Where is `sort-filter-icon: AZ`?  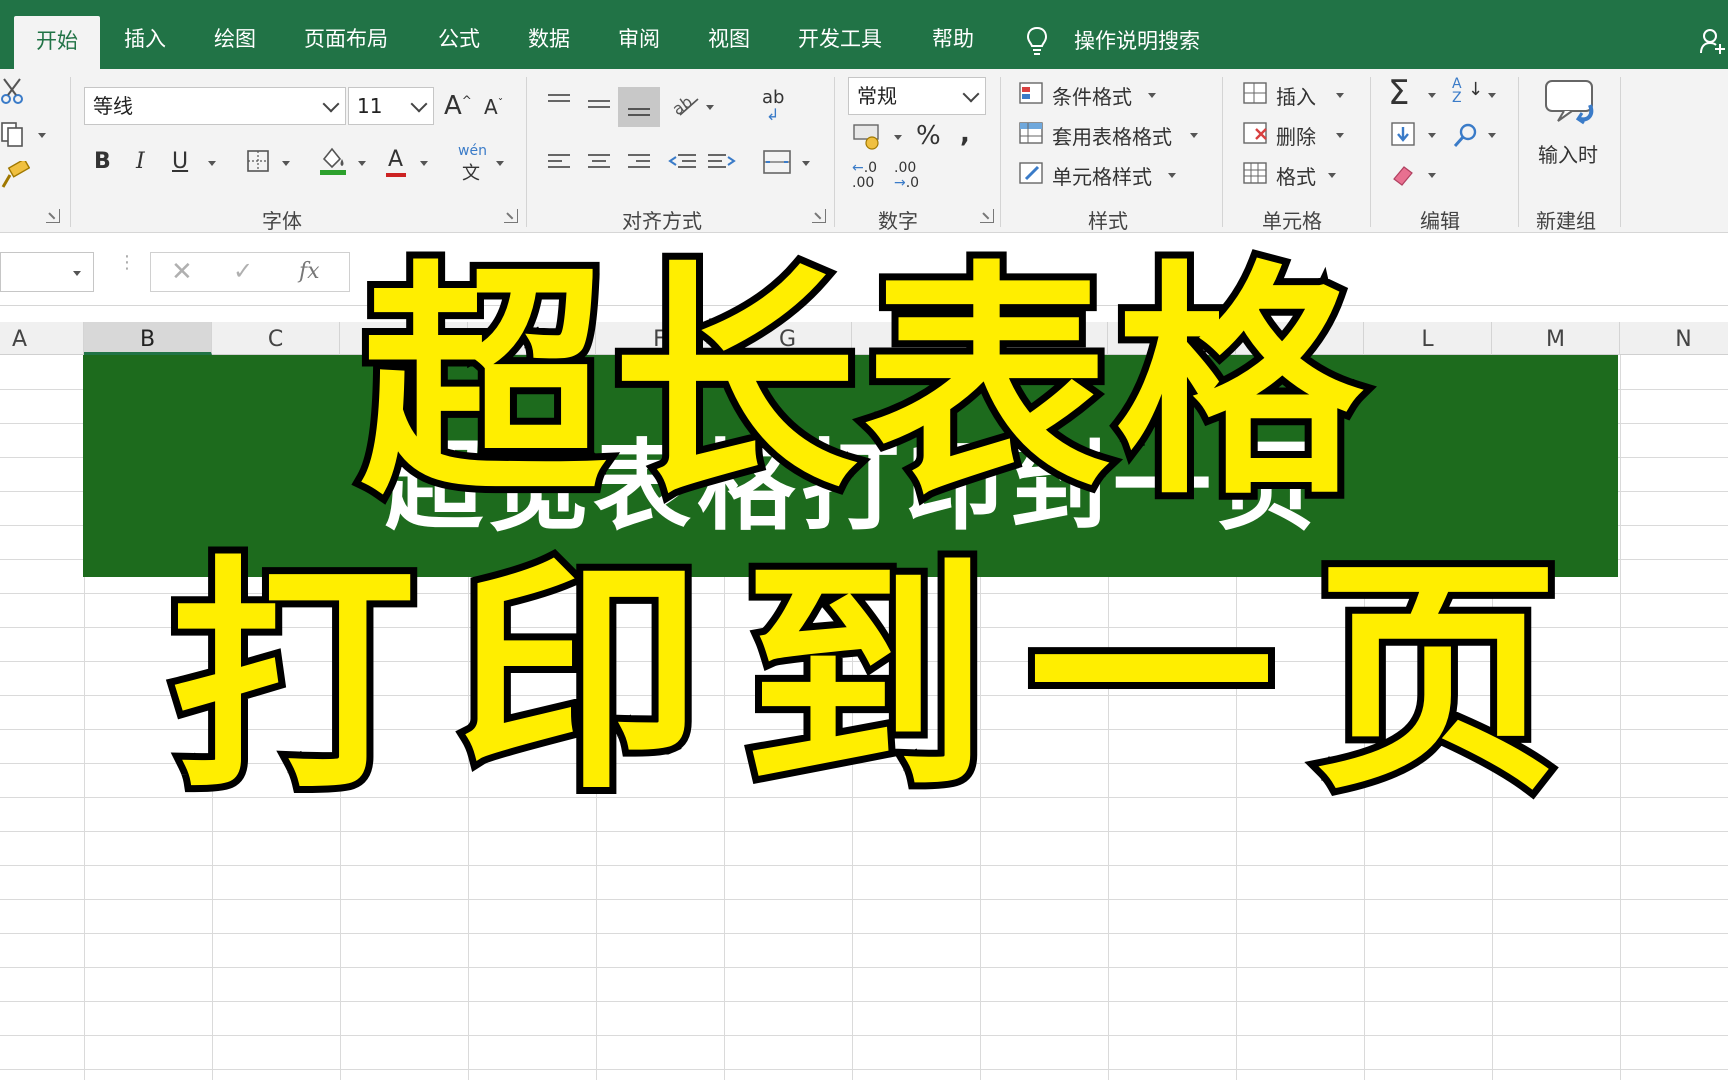
sort-filter-icon: AZ is located at coordinates (1457, 91).